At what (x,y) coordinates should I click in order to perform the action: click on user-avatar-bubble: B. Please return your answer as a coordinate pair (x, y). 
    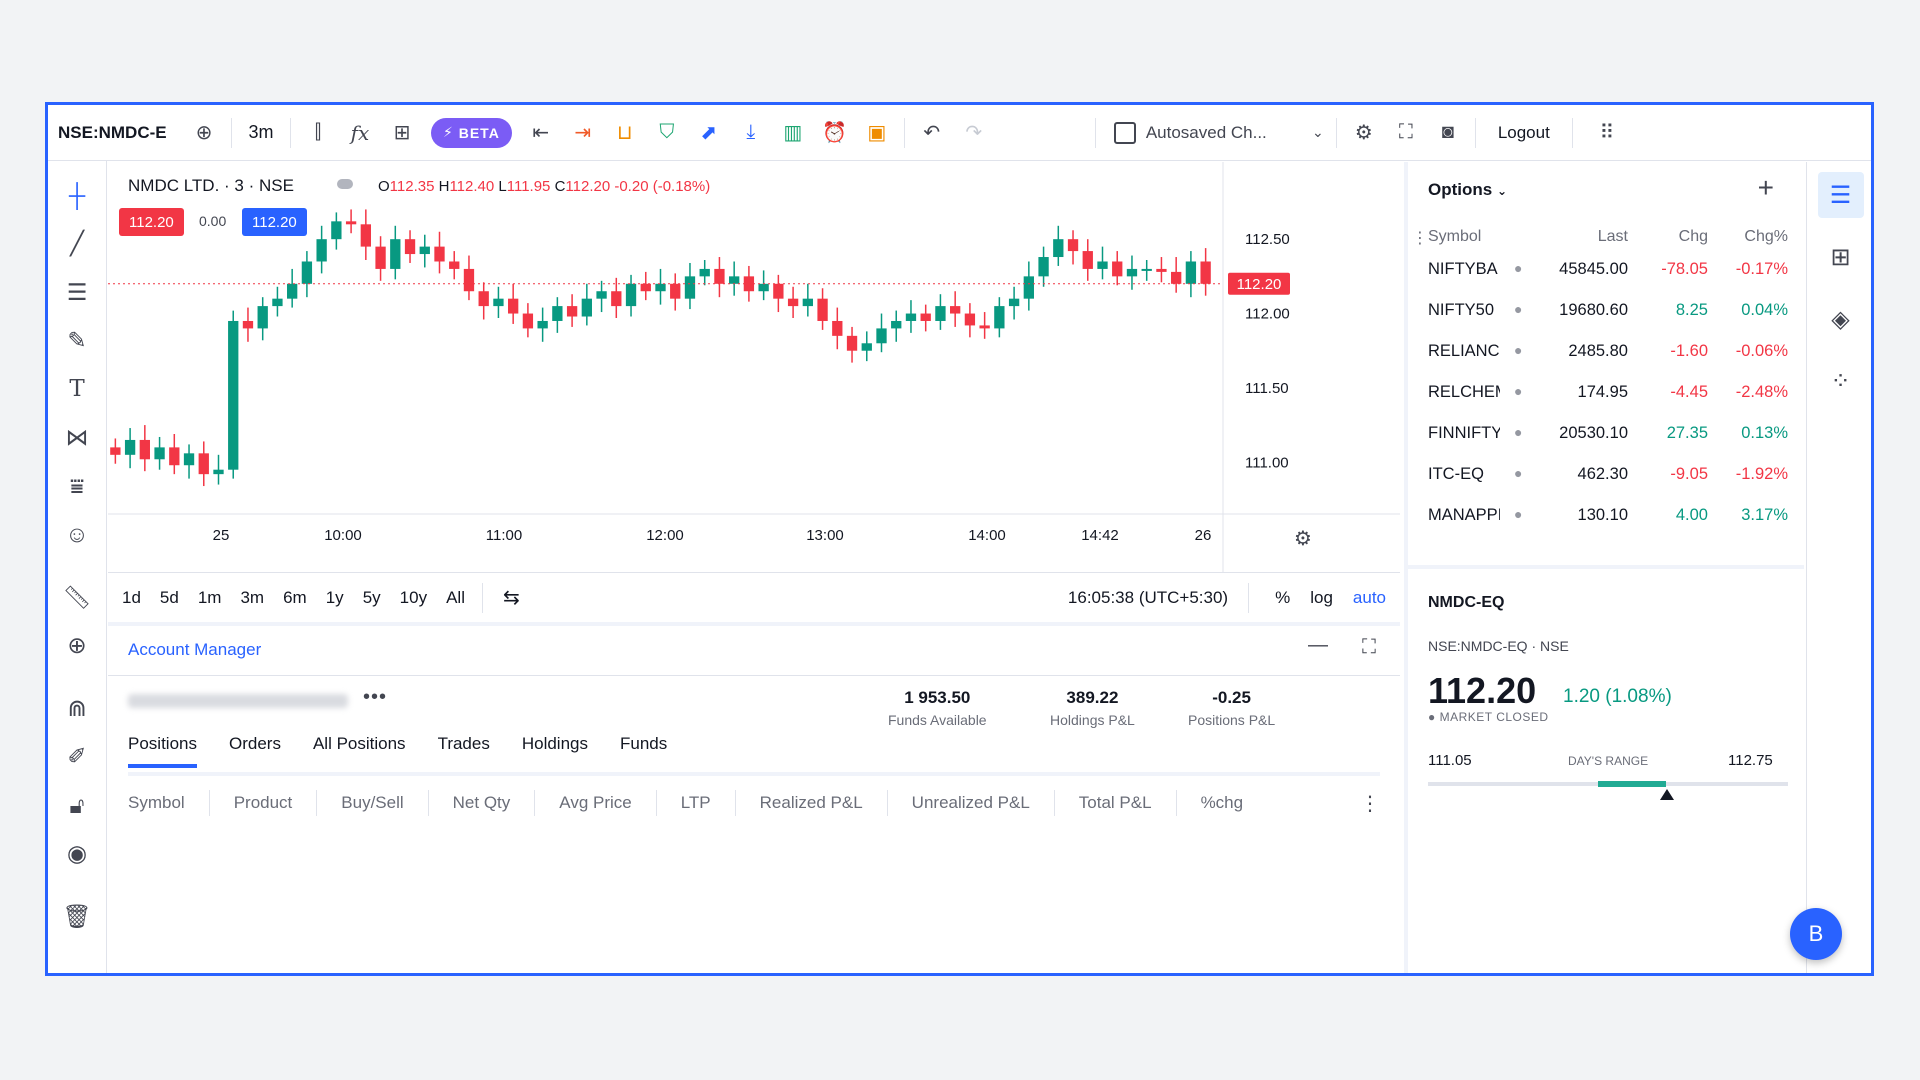
    Looking at the image, I should click on (1816, 934).